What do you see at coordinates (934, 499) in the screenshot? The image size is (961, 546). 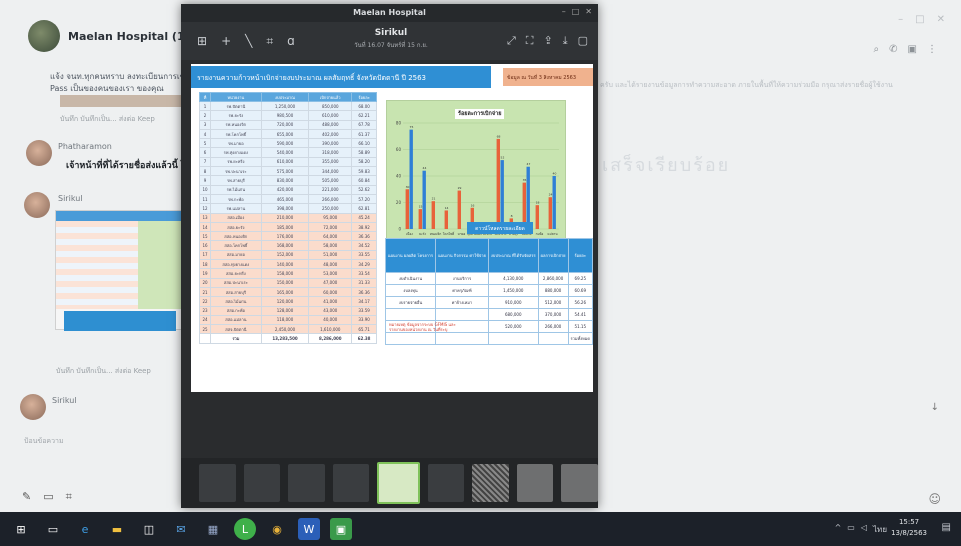 I see `emoji-icon: ☺` at bounding box center [934, 499].